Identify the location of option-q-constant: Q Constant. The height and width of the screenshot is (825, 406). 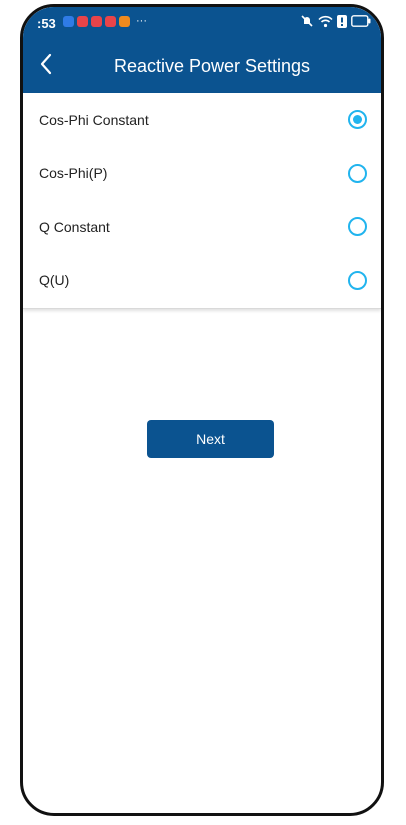
(202, 227).